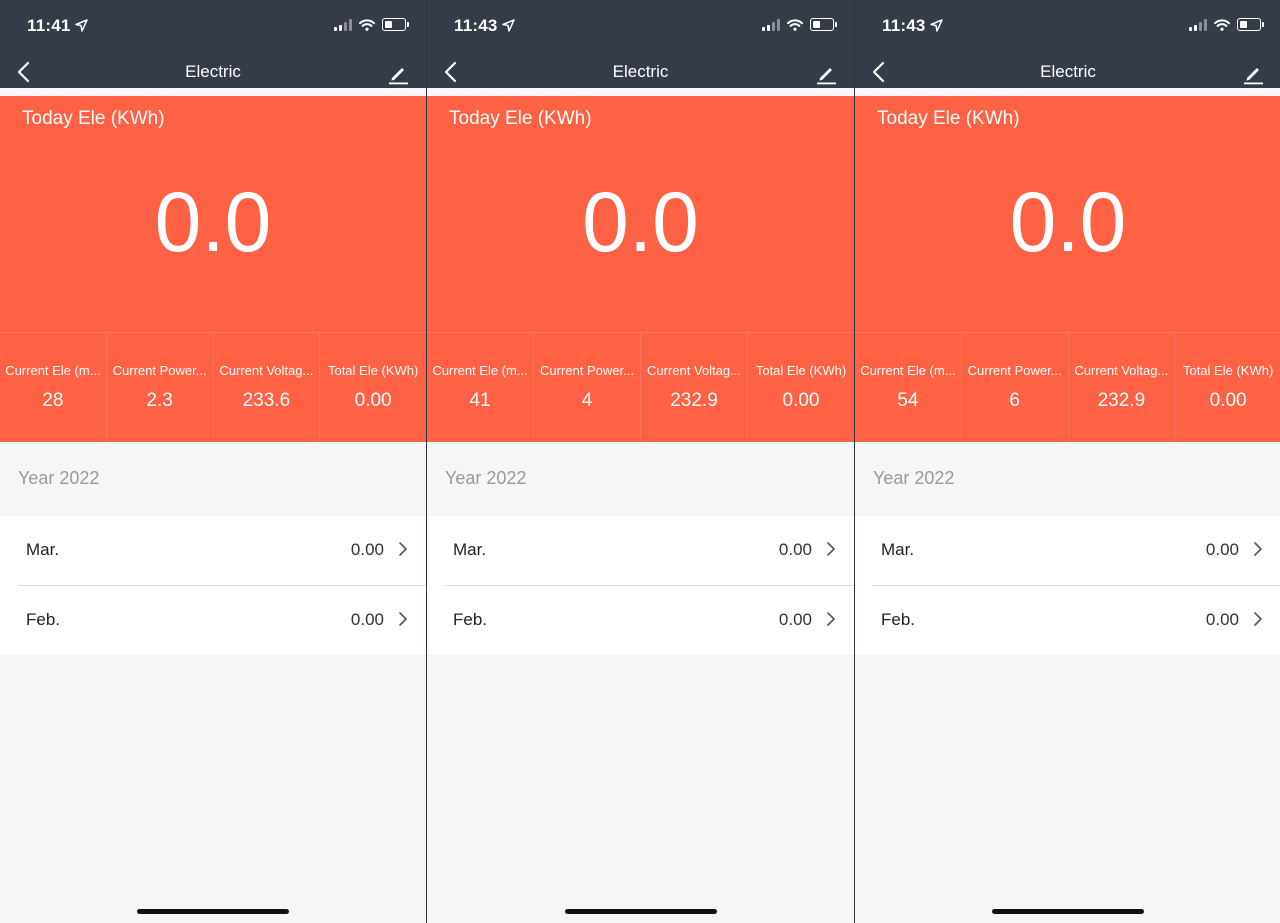  Describe the element at coordinates (159, 400) in the screenshot. I see `stat-value: 2.3` at that location.